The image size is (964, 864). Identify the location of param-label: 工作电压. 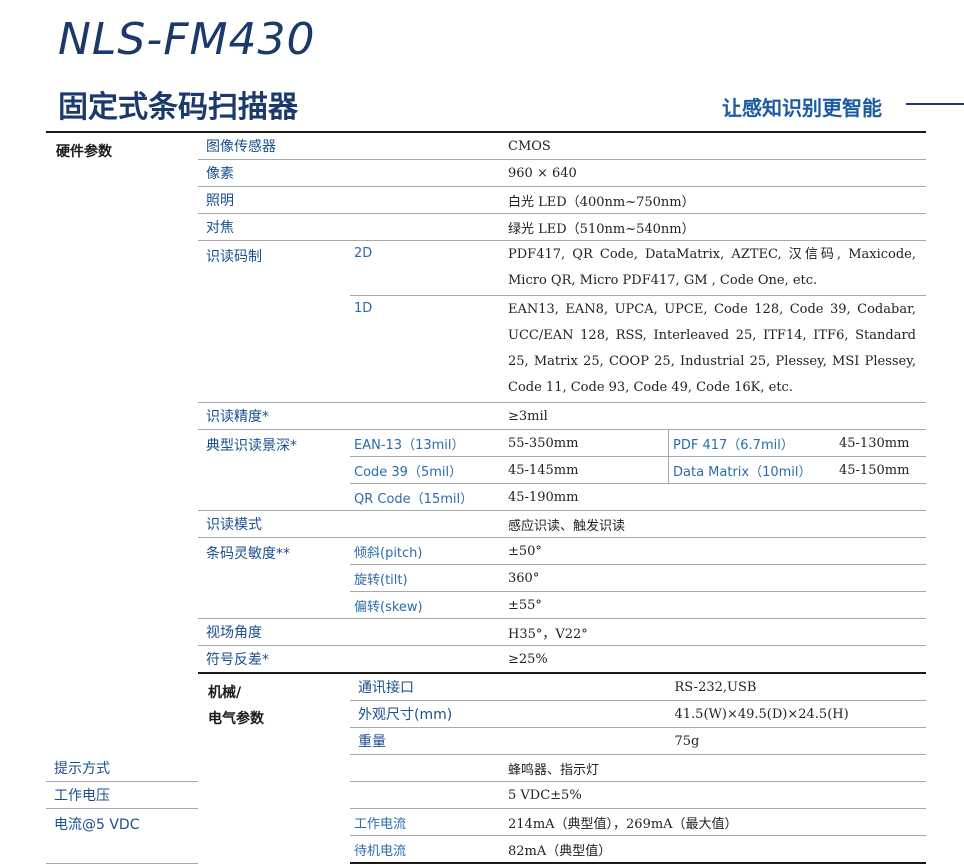
(122, 795).